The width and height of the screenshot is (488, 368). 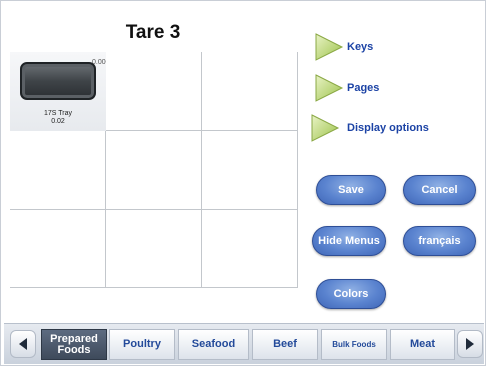 I want to click on cancel-button: Cancel, so click(x=439, y=190).